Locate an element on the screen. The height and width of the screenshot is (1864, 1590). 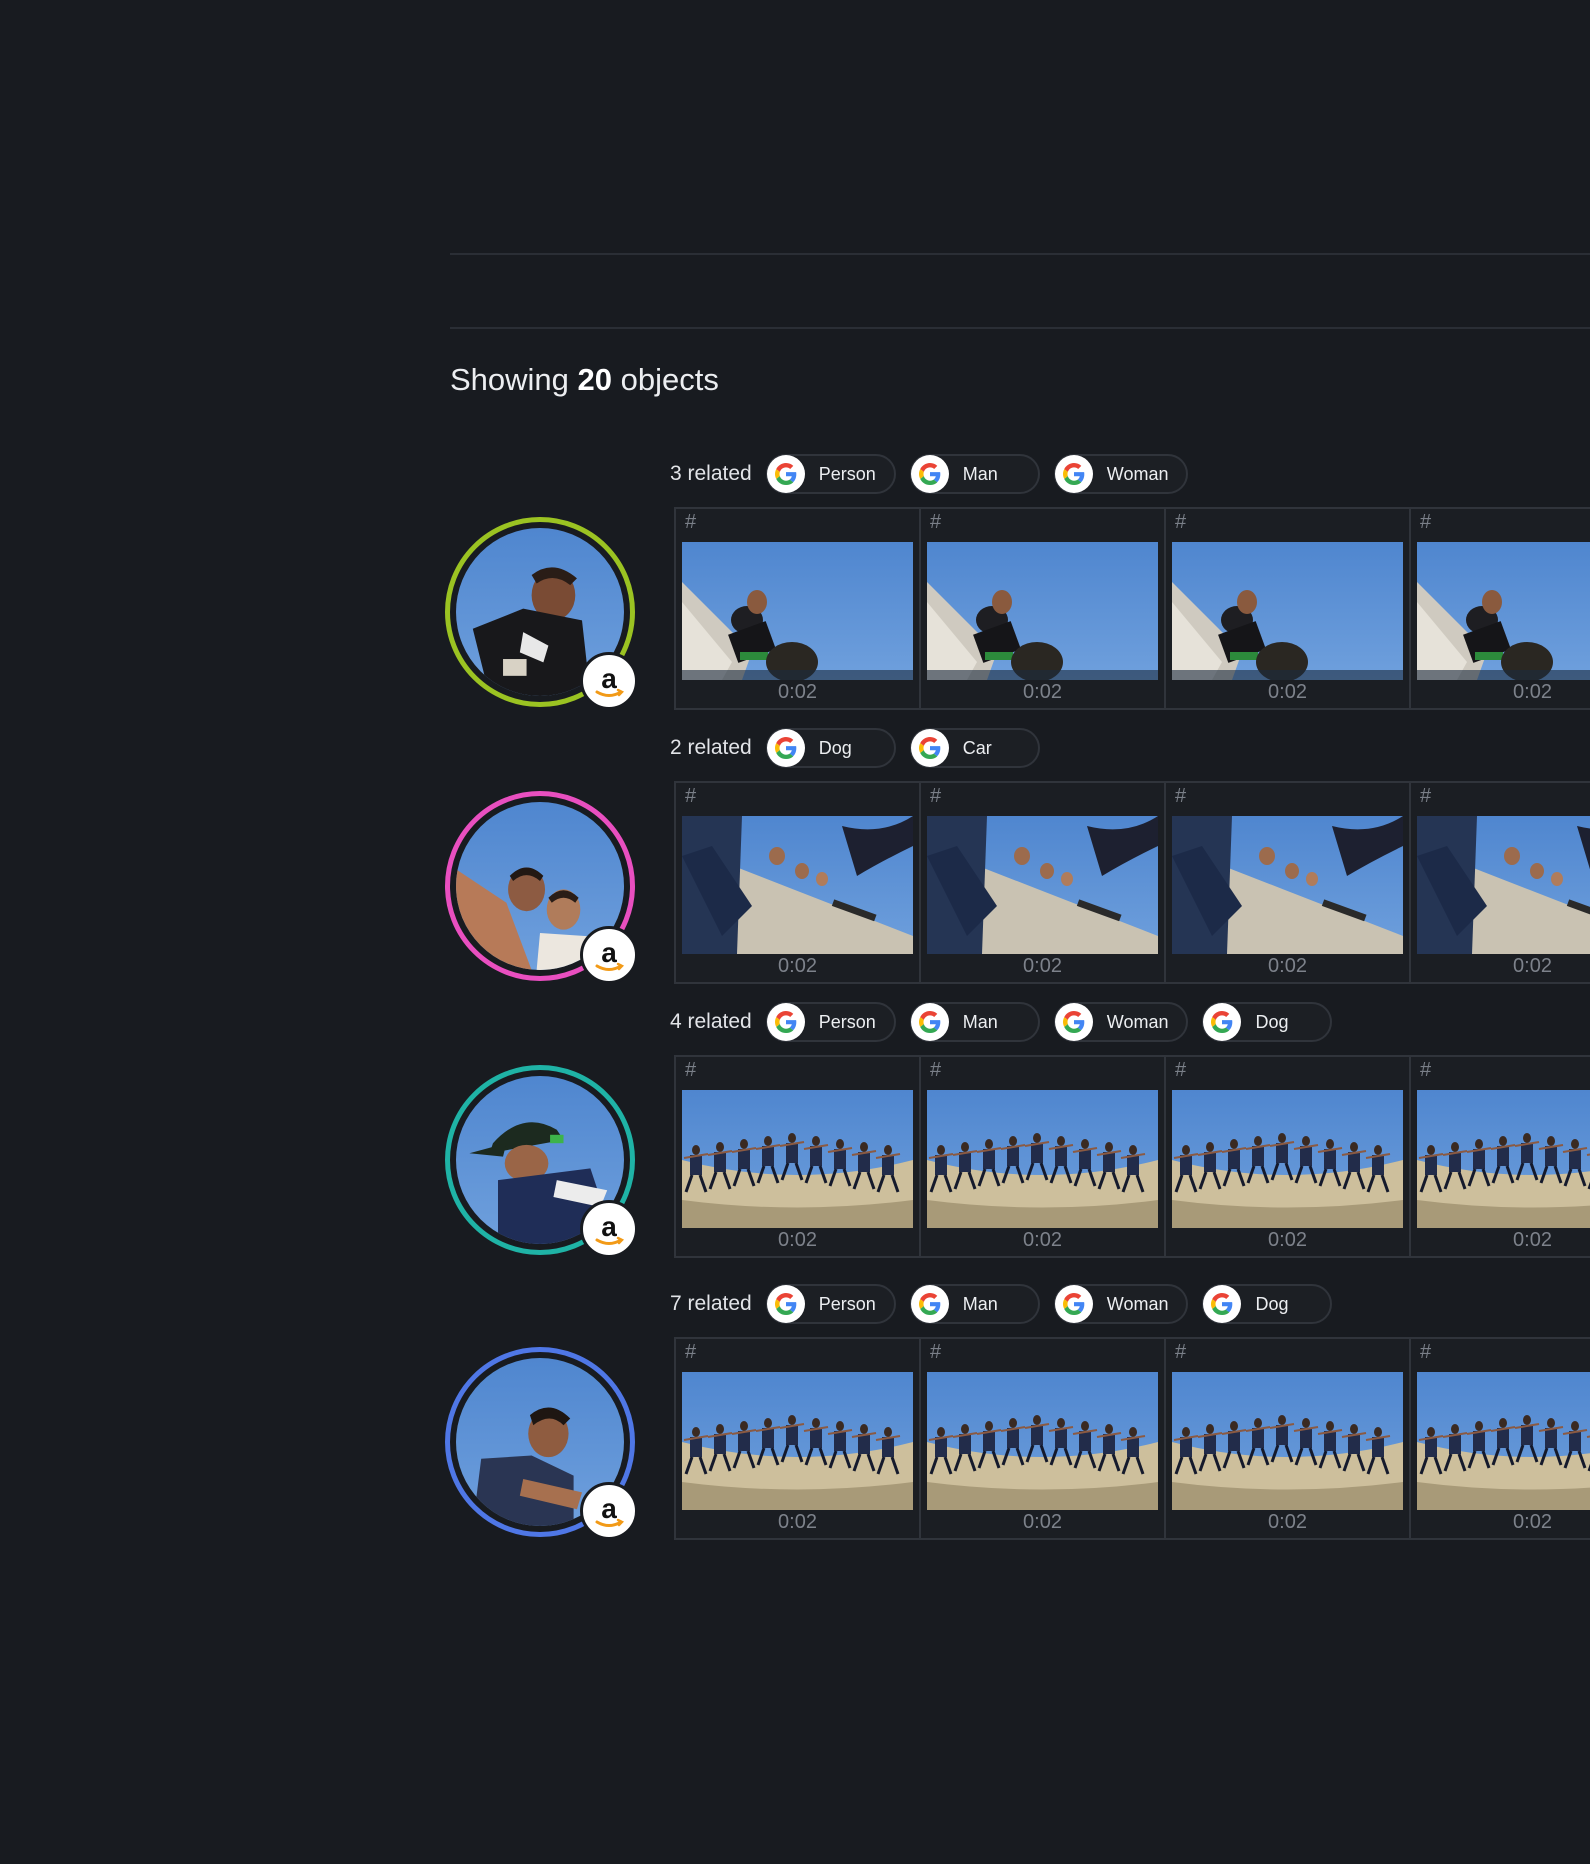
related-tags-row: 2 related Dog Car is located at coordinates (862, 748).